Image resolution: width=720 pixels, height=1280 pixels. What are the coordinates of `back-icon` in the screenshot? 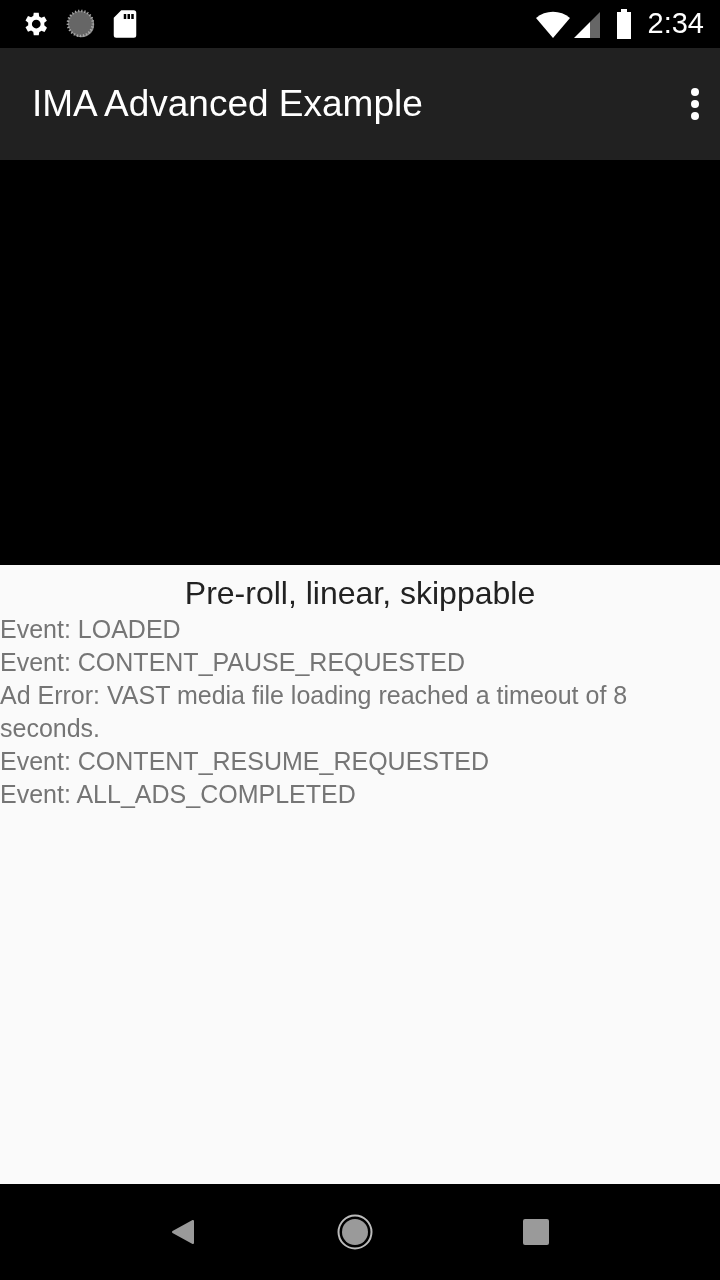 It's located at (183, 1232).